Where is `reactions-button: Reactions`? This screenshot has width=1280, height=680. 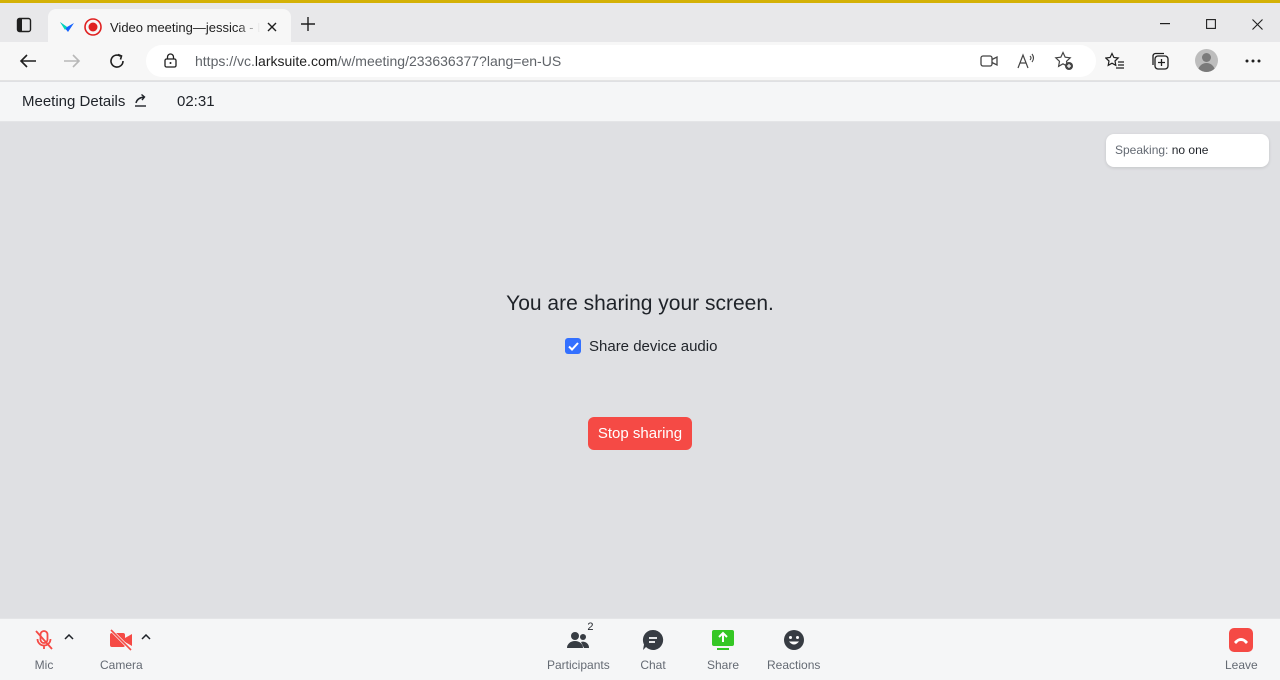
reactions-button: Reactions is located at coordinates (793, 649).